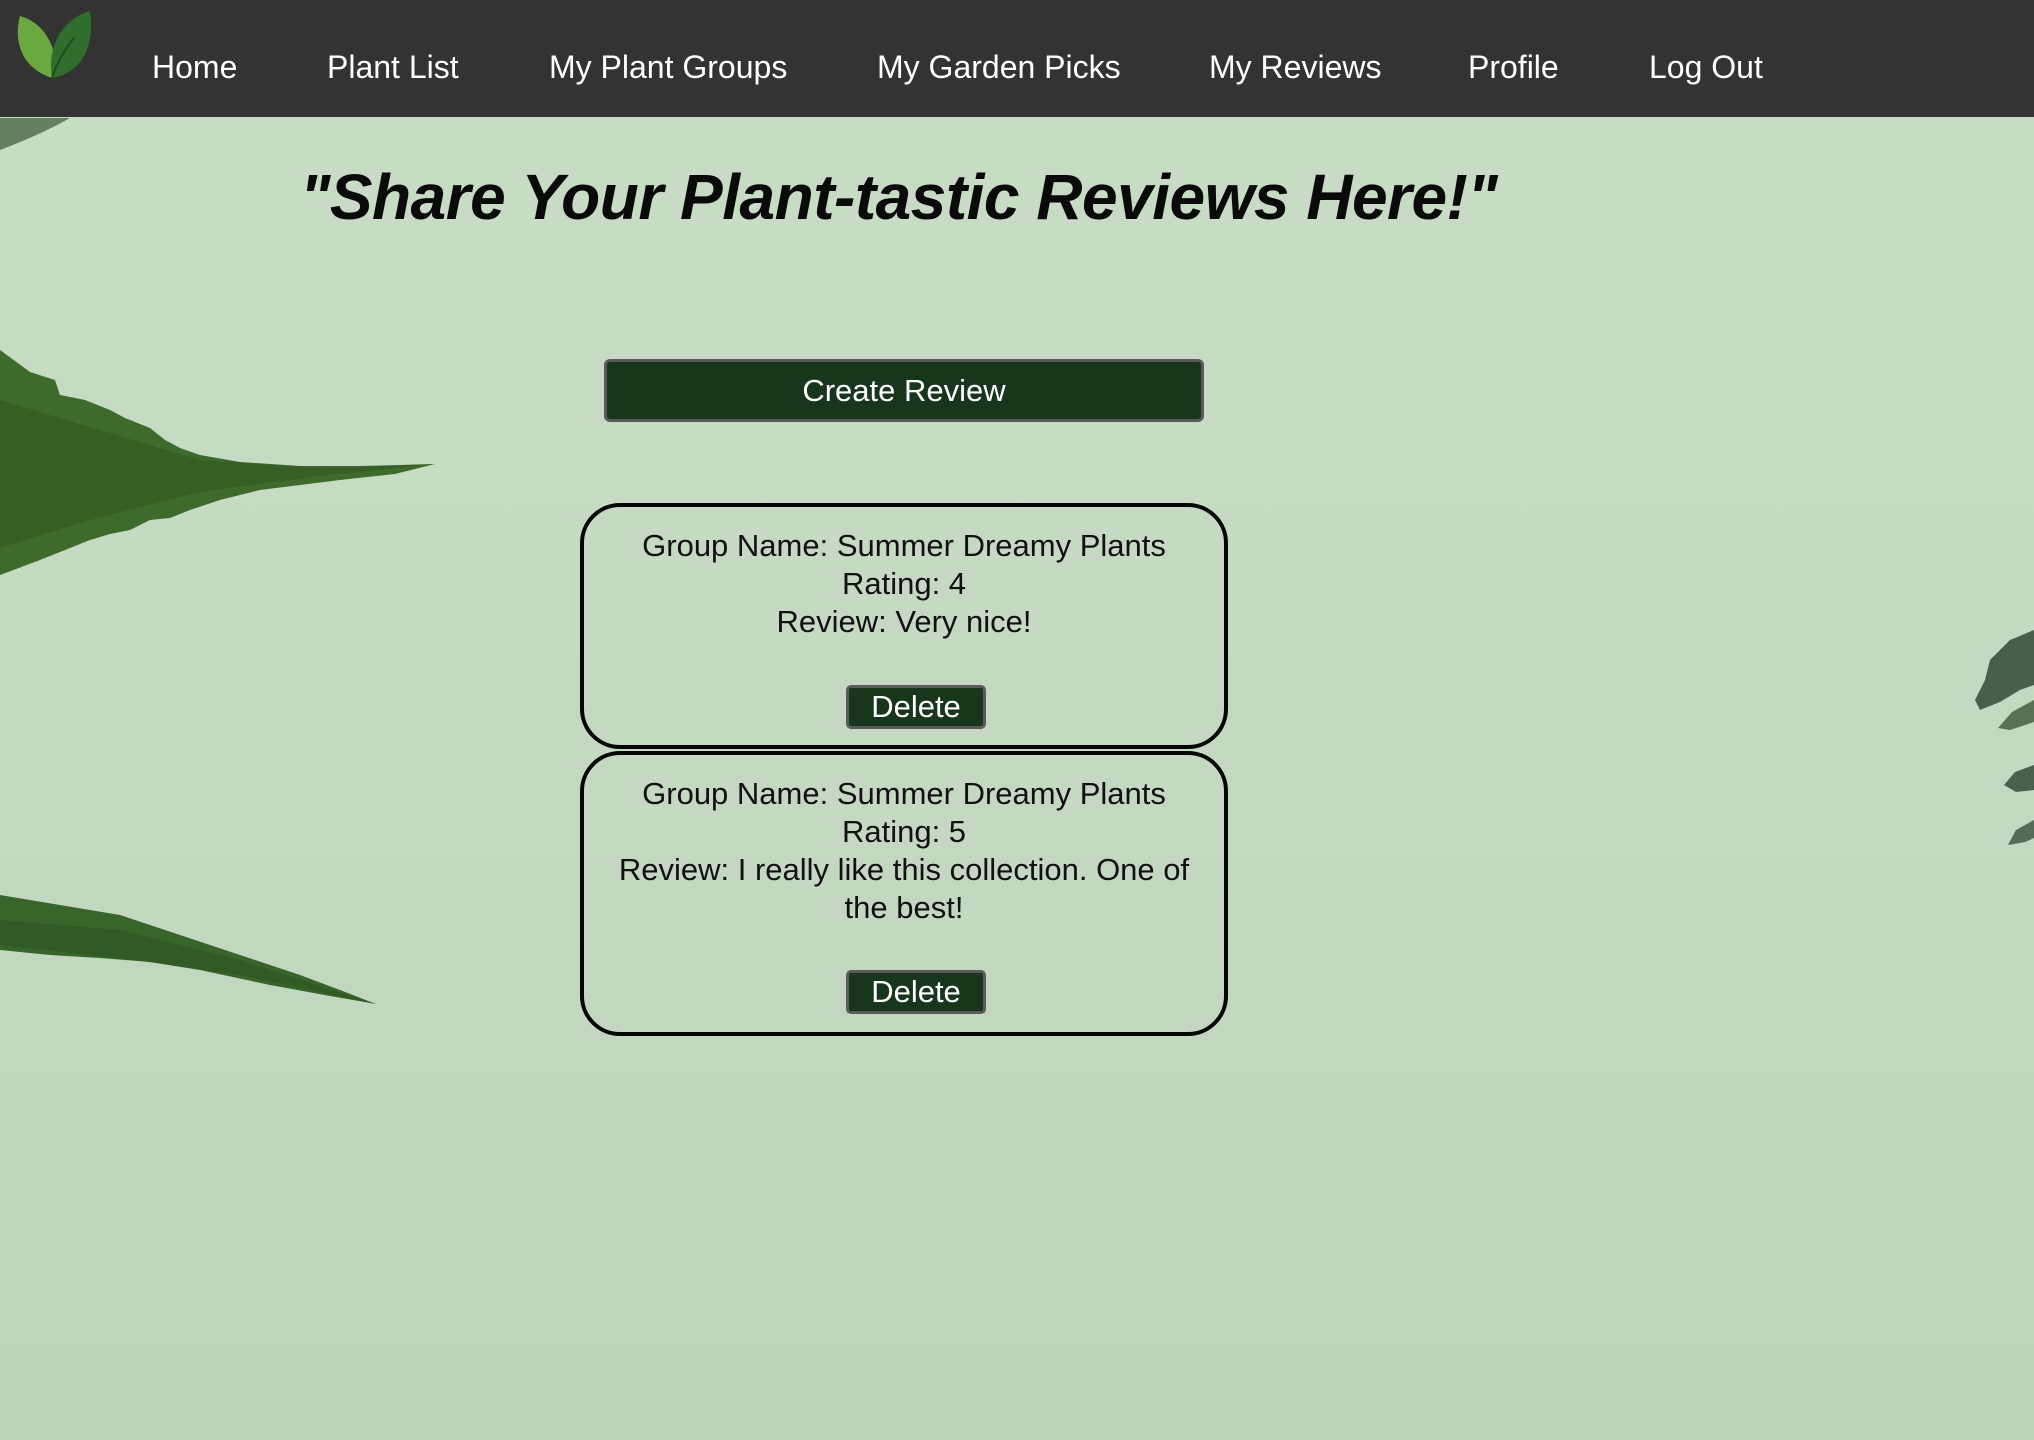 This screenshot has height=1440, width=2034. Describe the element at coordinates (904, 831) in the screenshot. I see `review-rating: Rating: 5` at that location.